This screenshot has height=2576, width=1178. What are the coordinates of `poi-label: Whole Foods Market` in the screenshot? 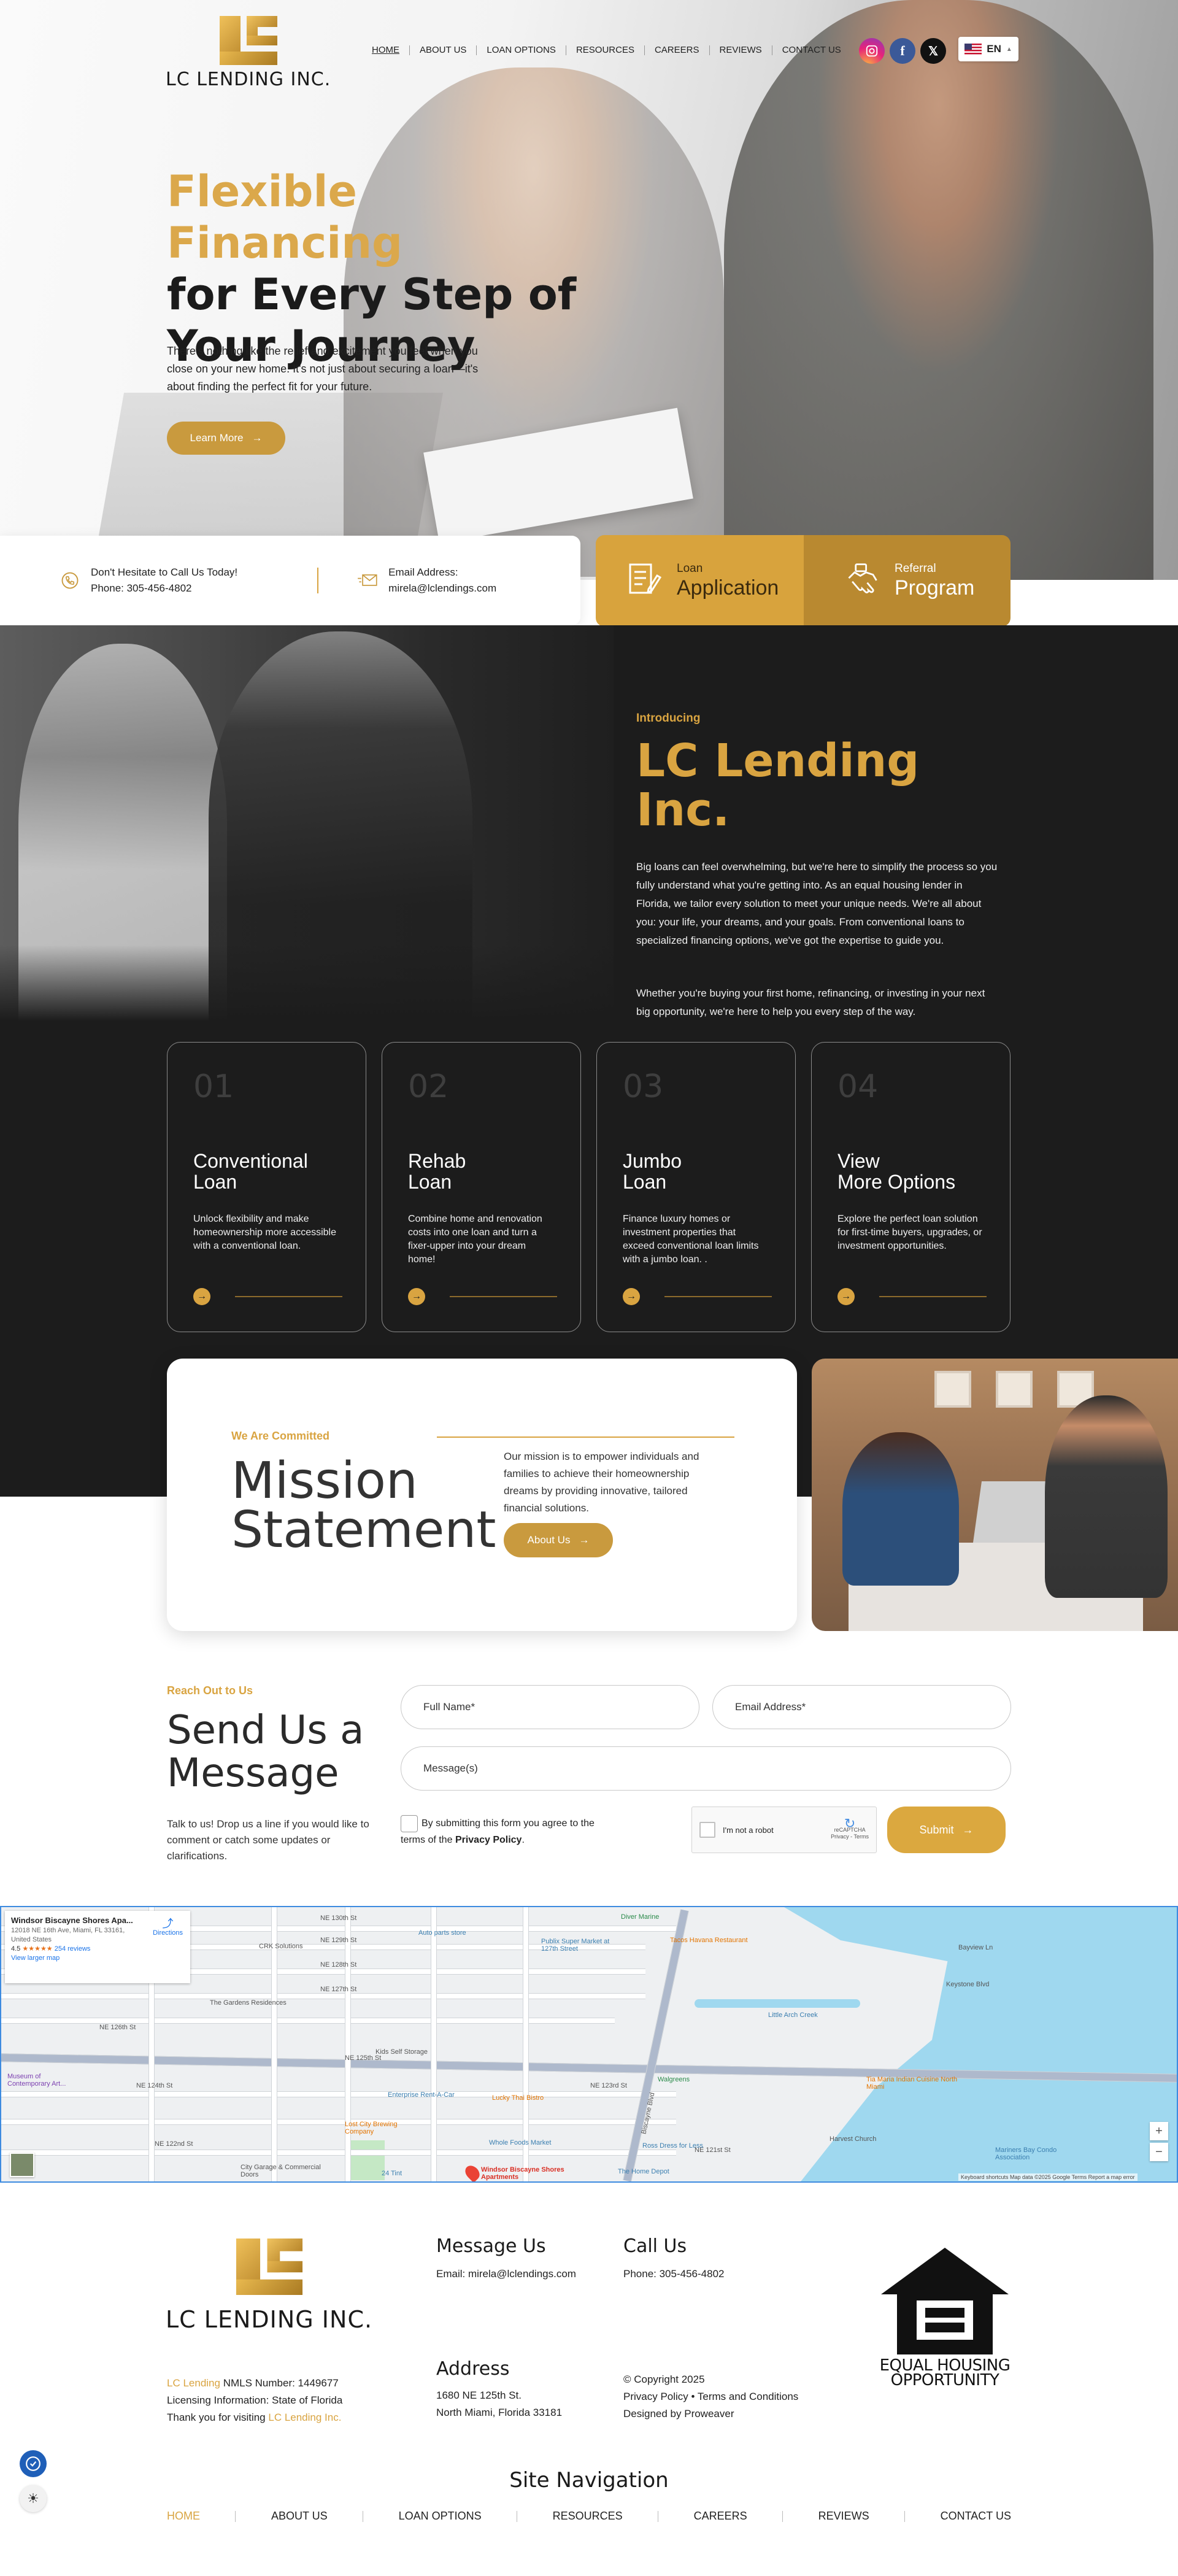 It's located at (520, 2142).